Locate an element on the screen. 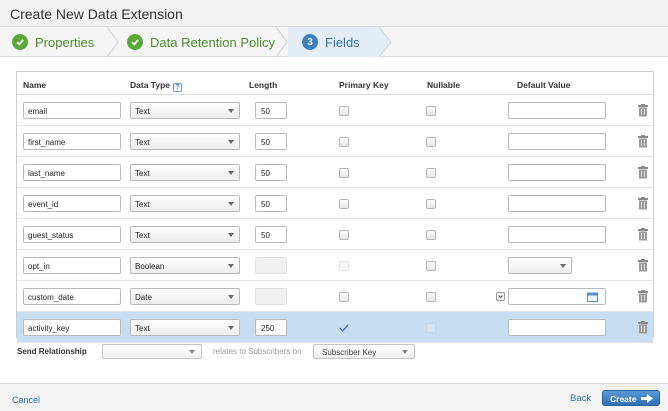  back-button: Back is located at coordinates (580, 398).